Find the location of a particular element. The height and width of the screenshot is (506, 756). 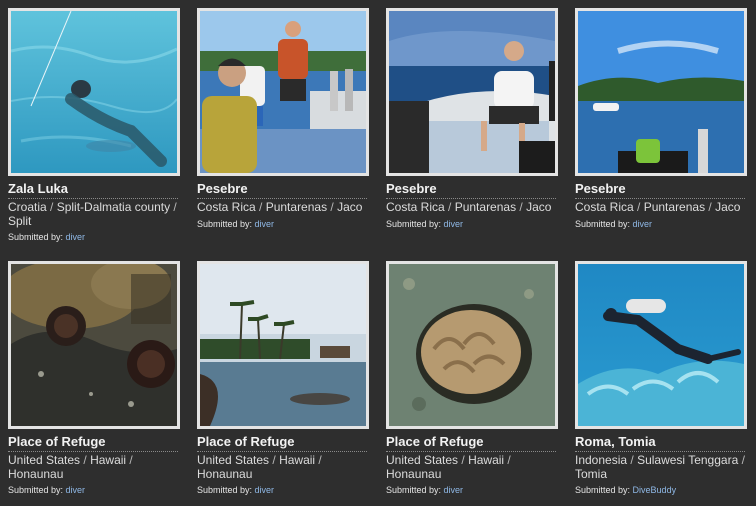

location-country: Croatia is located at coordinates (27, 207).